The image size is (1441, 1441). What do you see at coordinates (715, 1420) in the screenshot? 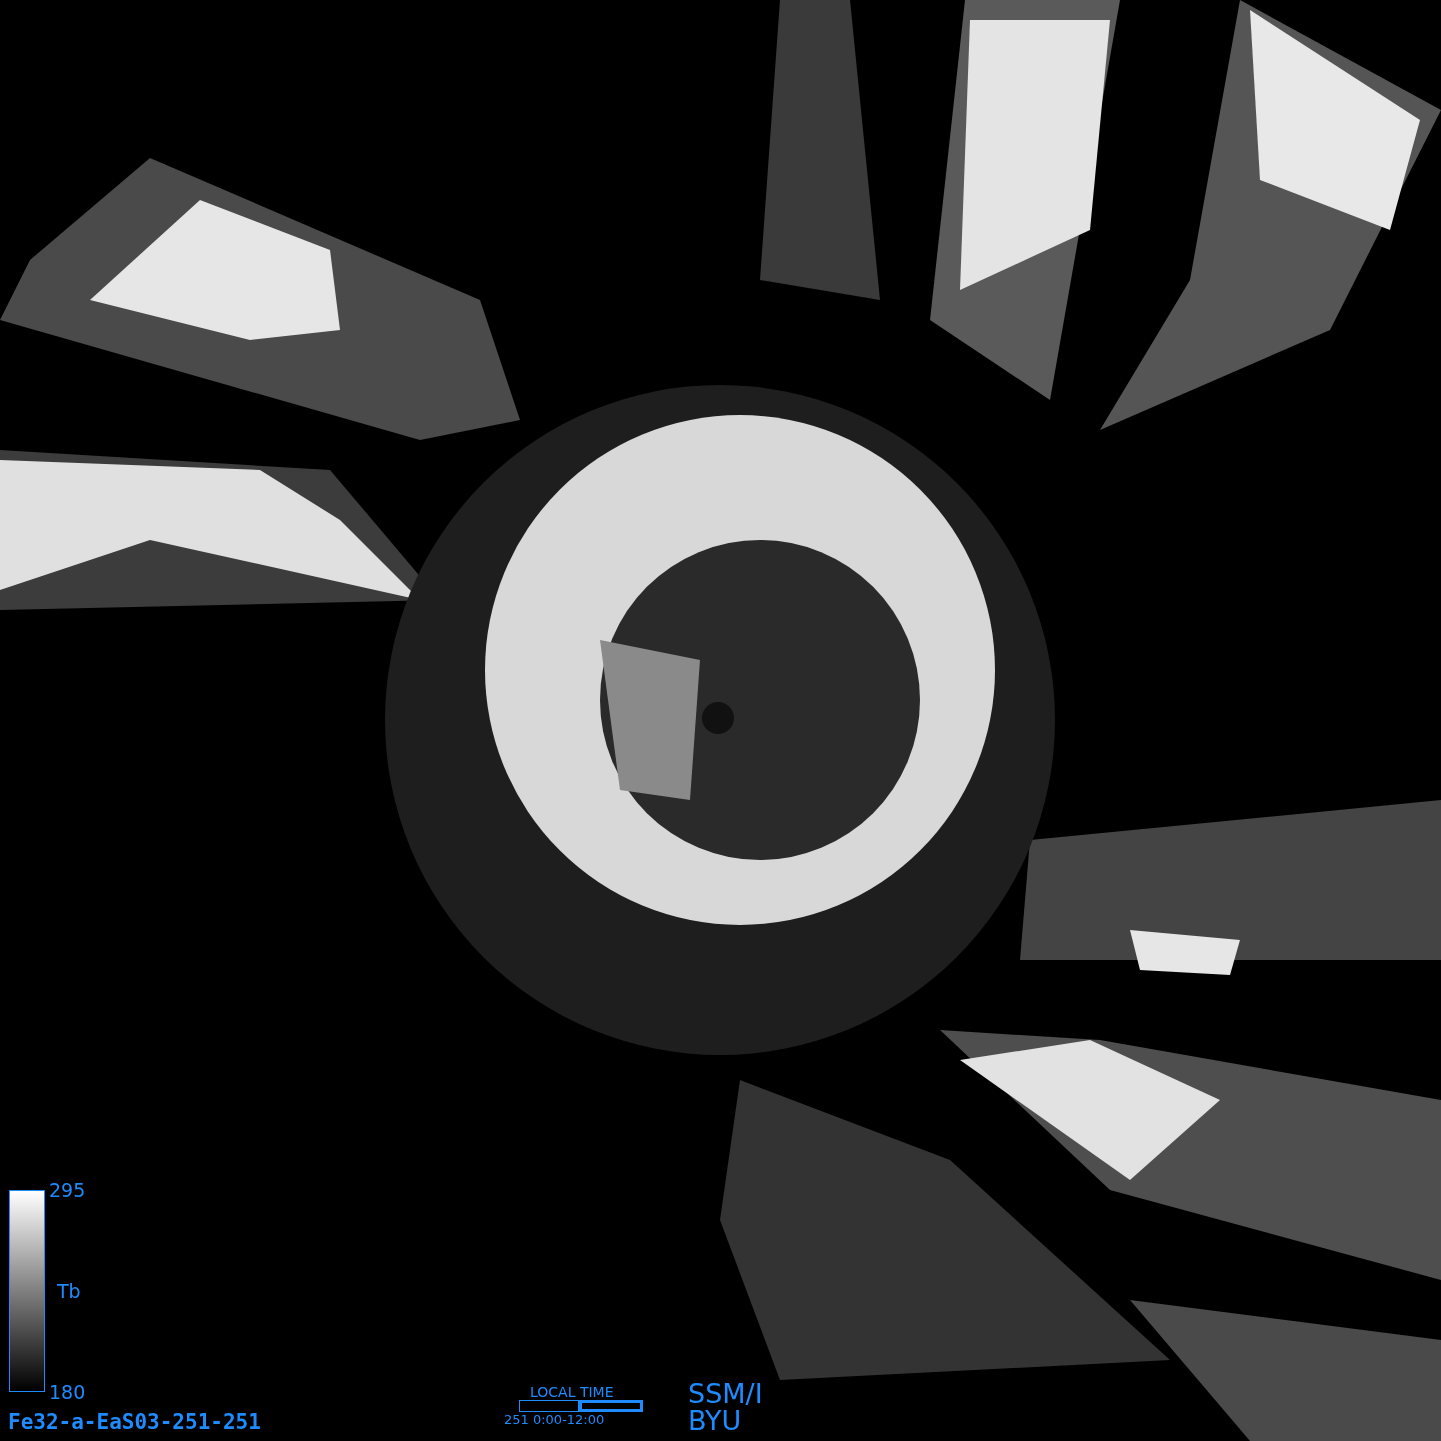
I see `institution-name: BYU` at bounding box center [715, 1420].